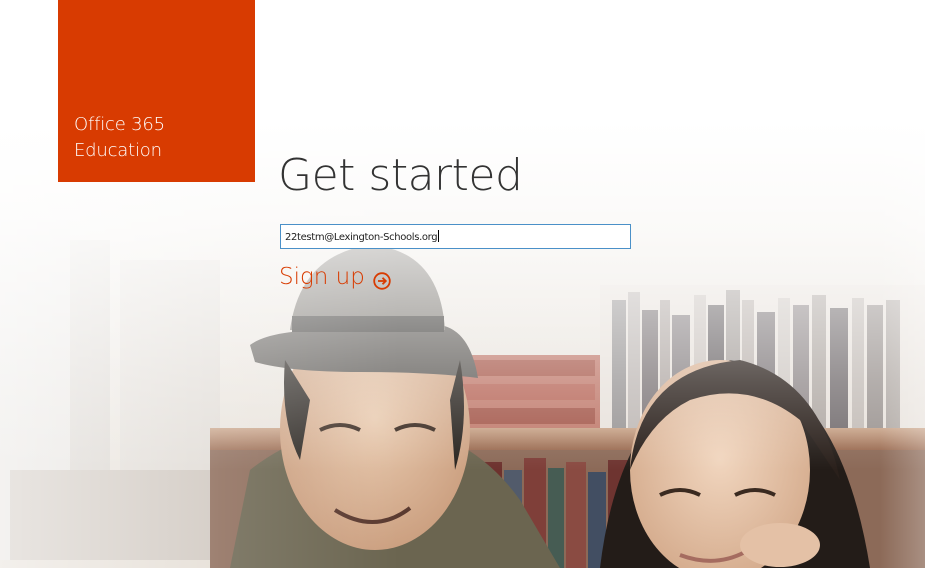  I want to click on brand-line-education: Education, so click(118, 150).